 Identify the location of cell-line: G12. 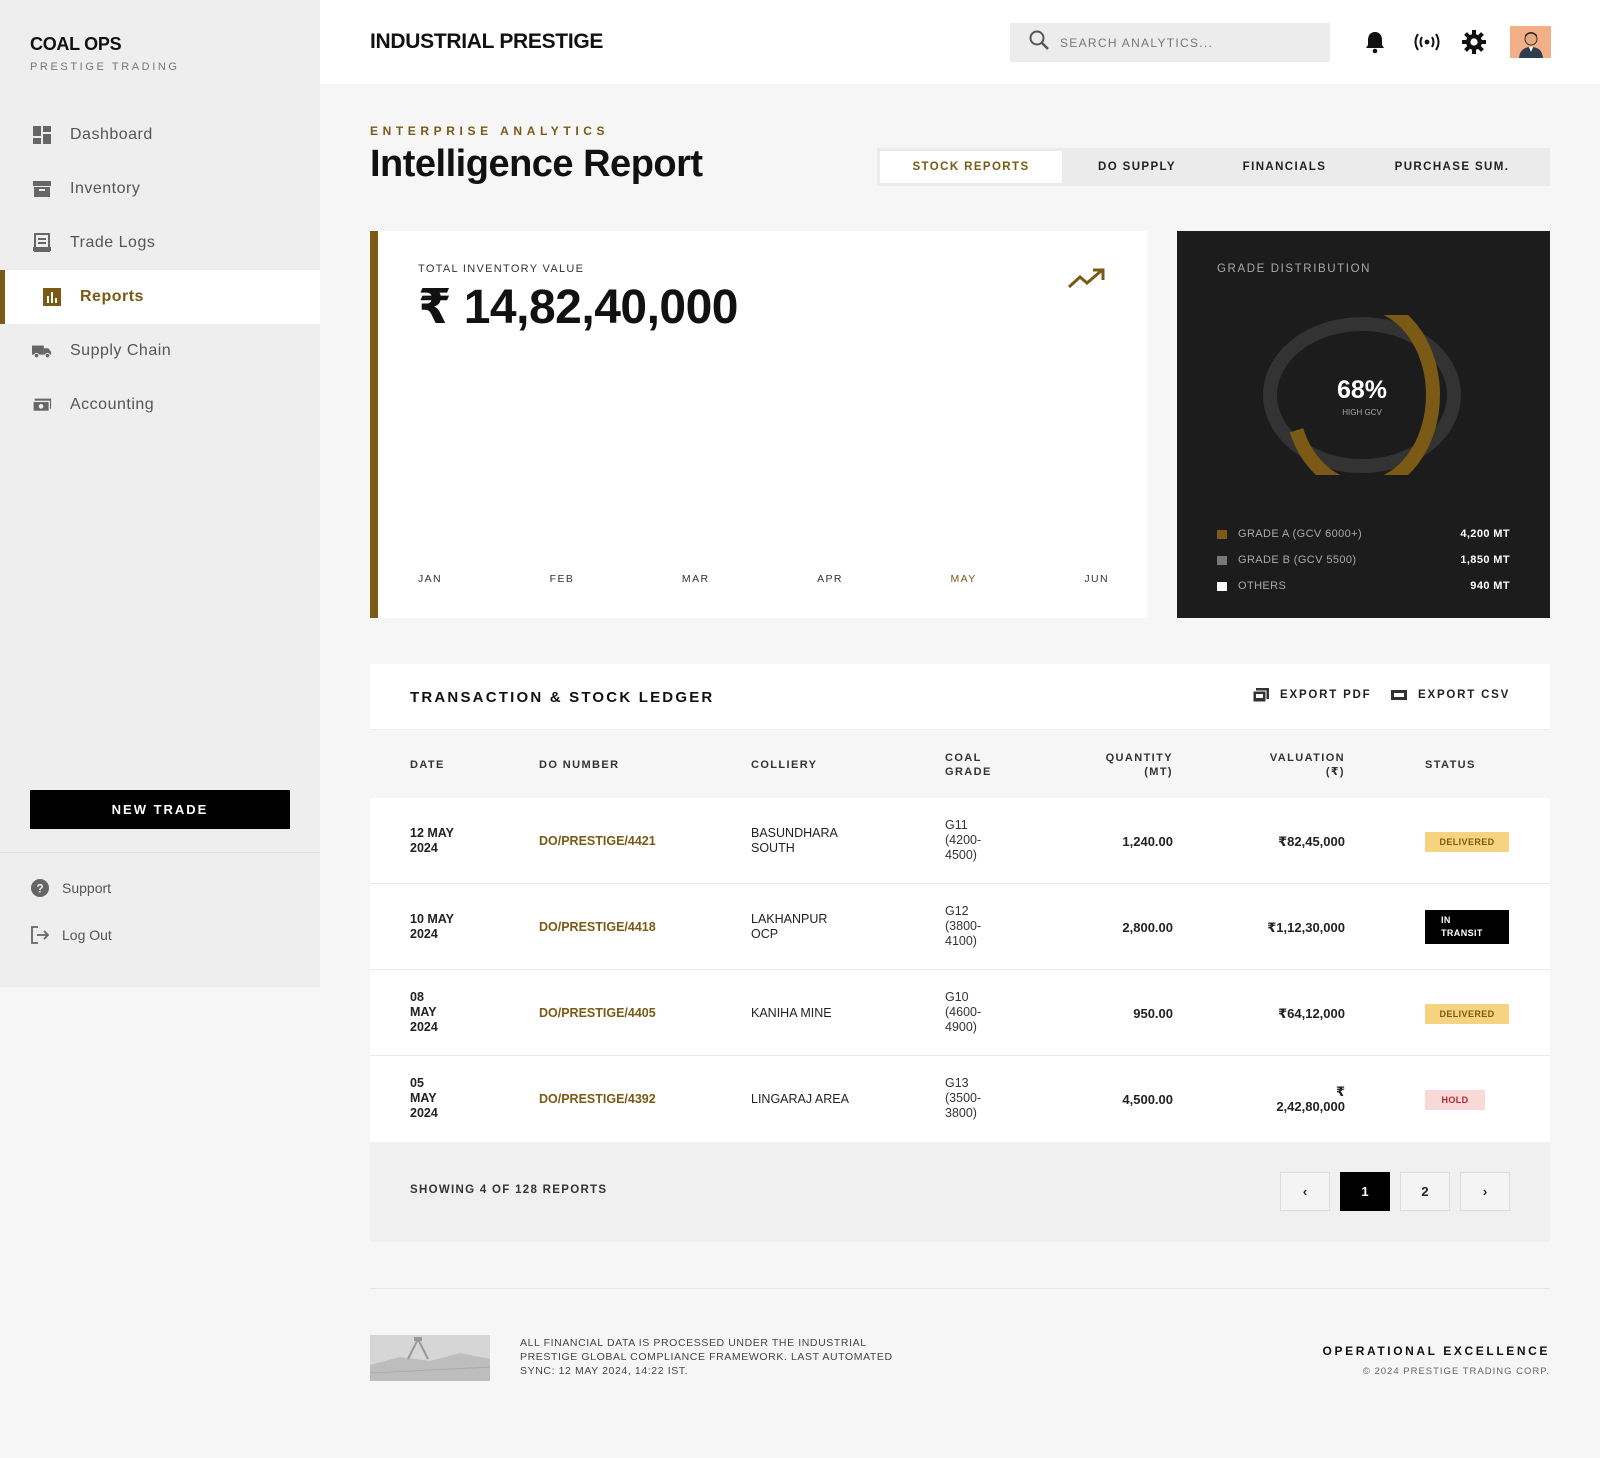
(957, 911).